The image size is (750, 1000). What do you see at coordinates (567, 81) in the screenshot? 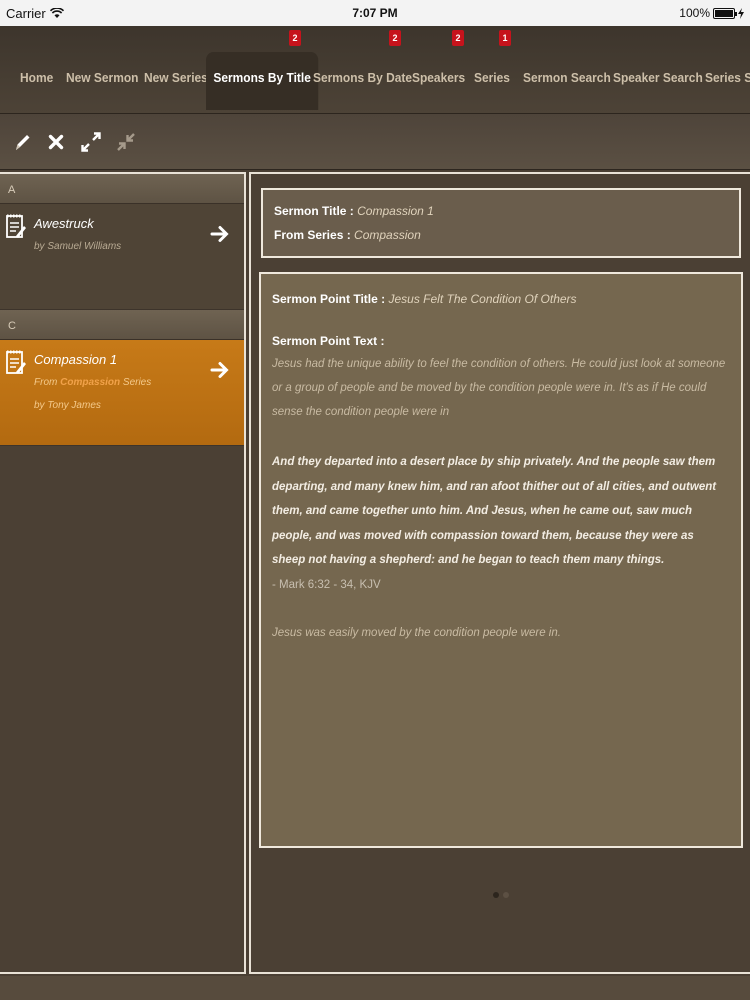
I see `tab-sermon-search: Sermon Search` at bounding box center [567, 81].